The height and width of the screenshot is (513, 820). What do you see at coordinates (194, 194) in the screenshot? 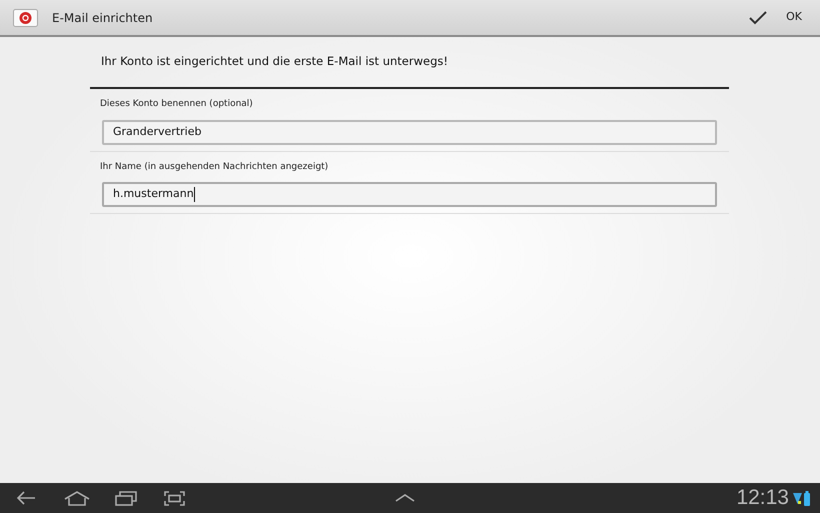
I see `text-cursor` at bounding box center [194, 194].